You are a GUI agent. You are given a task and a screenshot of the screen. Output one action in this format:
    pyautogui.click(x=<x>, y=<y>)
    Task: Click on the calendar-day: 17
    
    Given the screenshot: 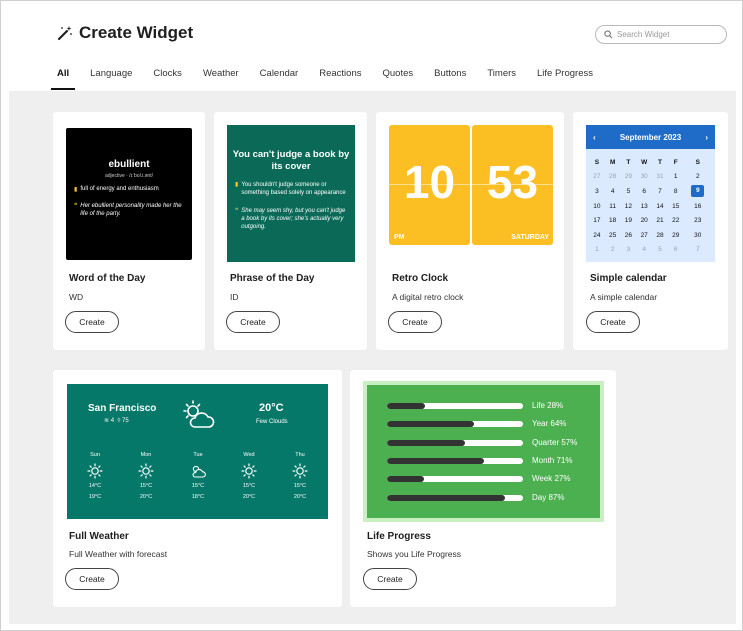 What is the action you would take?
    pyautogui.click(x=597, y=221)
    